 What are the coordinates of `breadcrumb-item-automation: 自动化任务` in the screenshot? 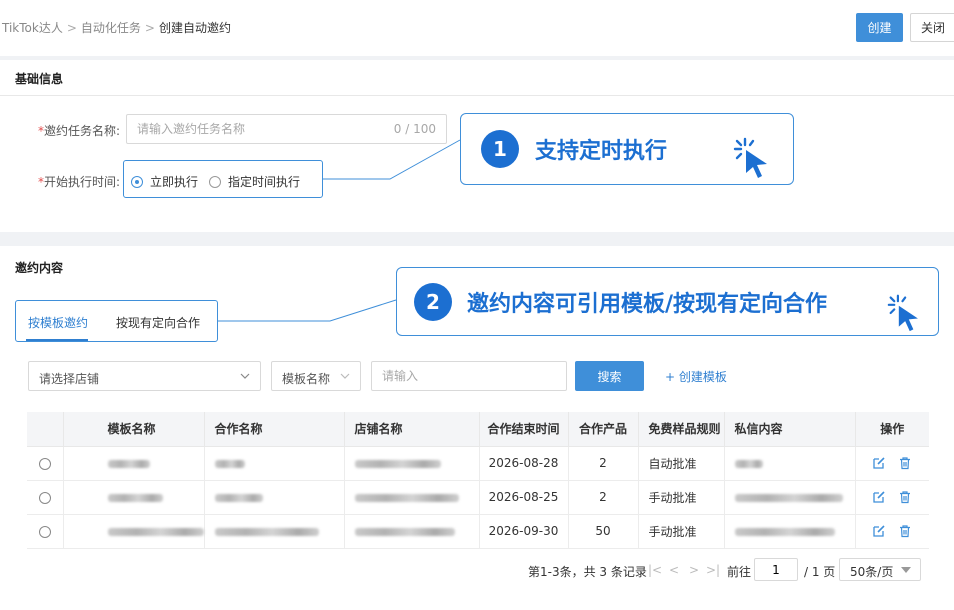 It's located at (111, 28).